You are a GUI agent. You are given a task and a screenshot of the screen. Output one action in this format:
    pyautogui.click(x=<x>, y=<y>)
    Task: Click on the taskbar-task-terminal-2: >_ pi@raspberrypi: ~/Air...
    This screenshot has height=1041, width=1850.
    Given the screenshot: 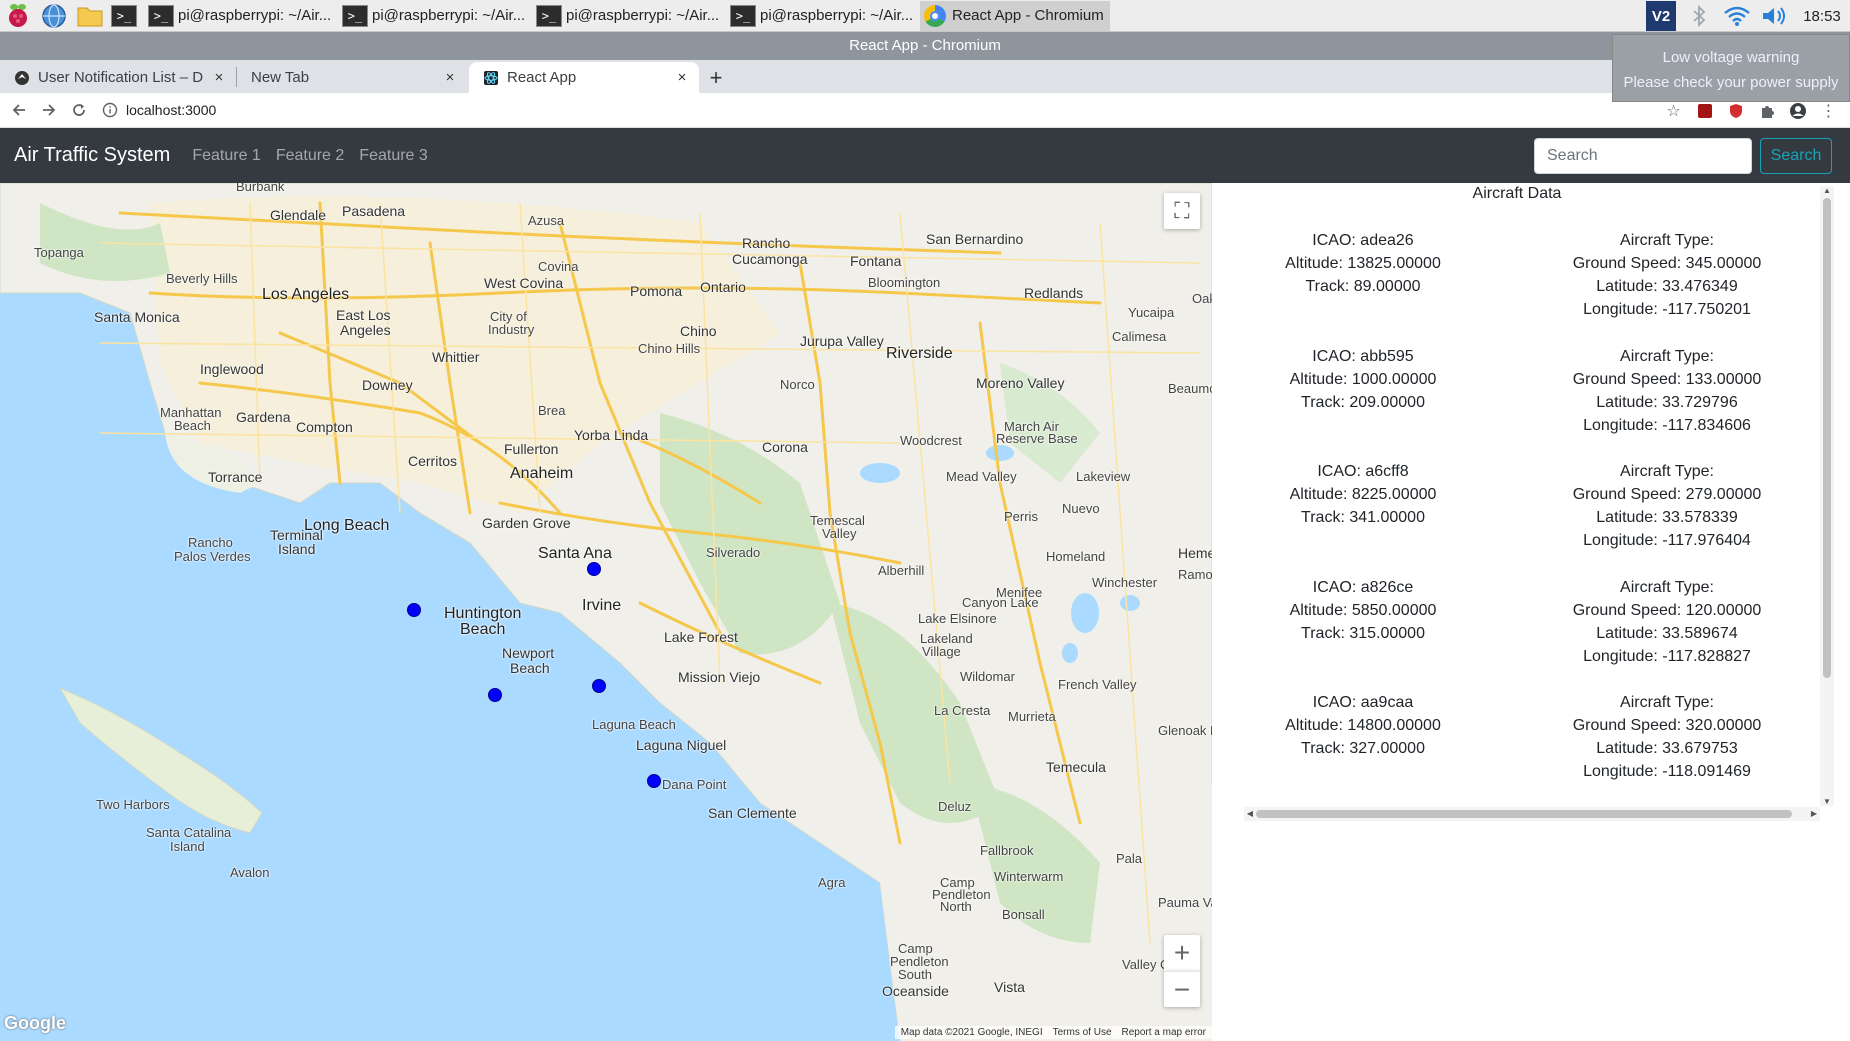 What is the action you would take?
    pyautogui.click(x=434, y=16)
    